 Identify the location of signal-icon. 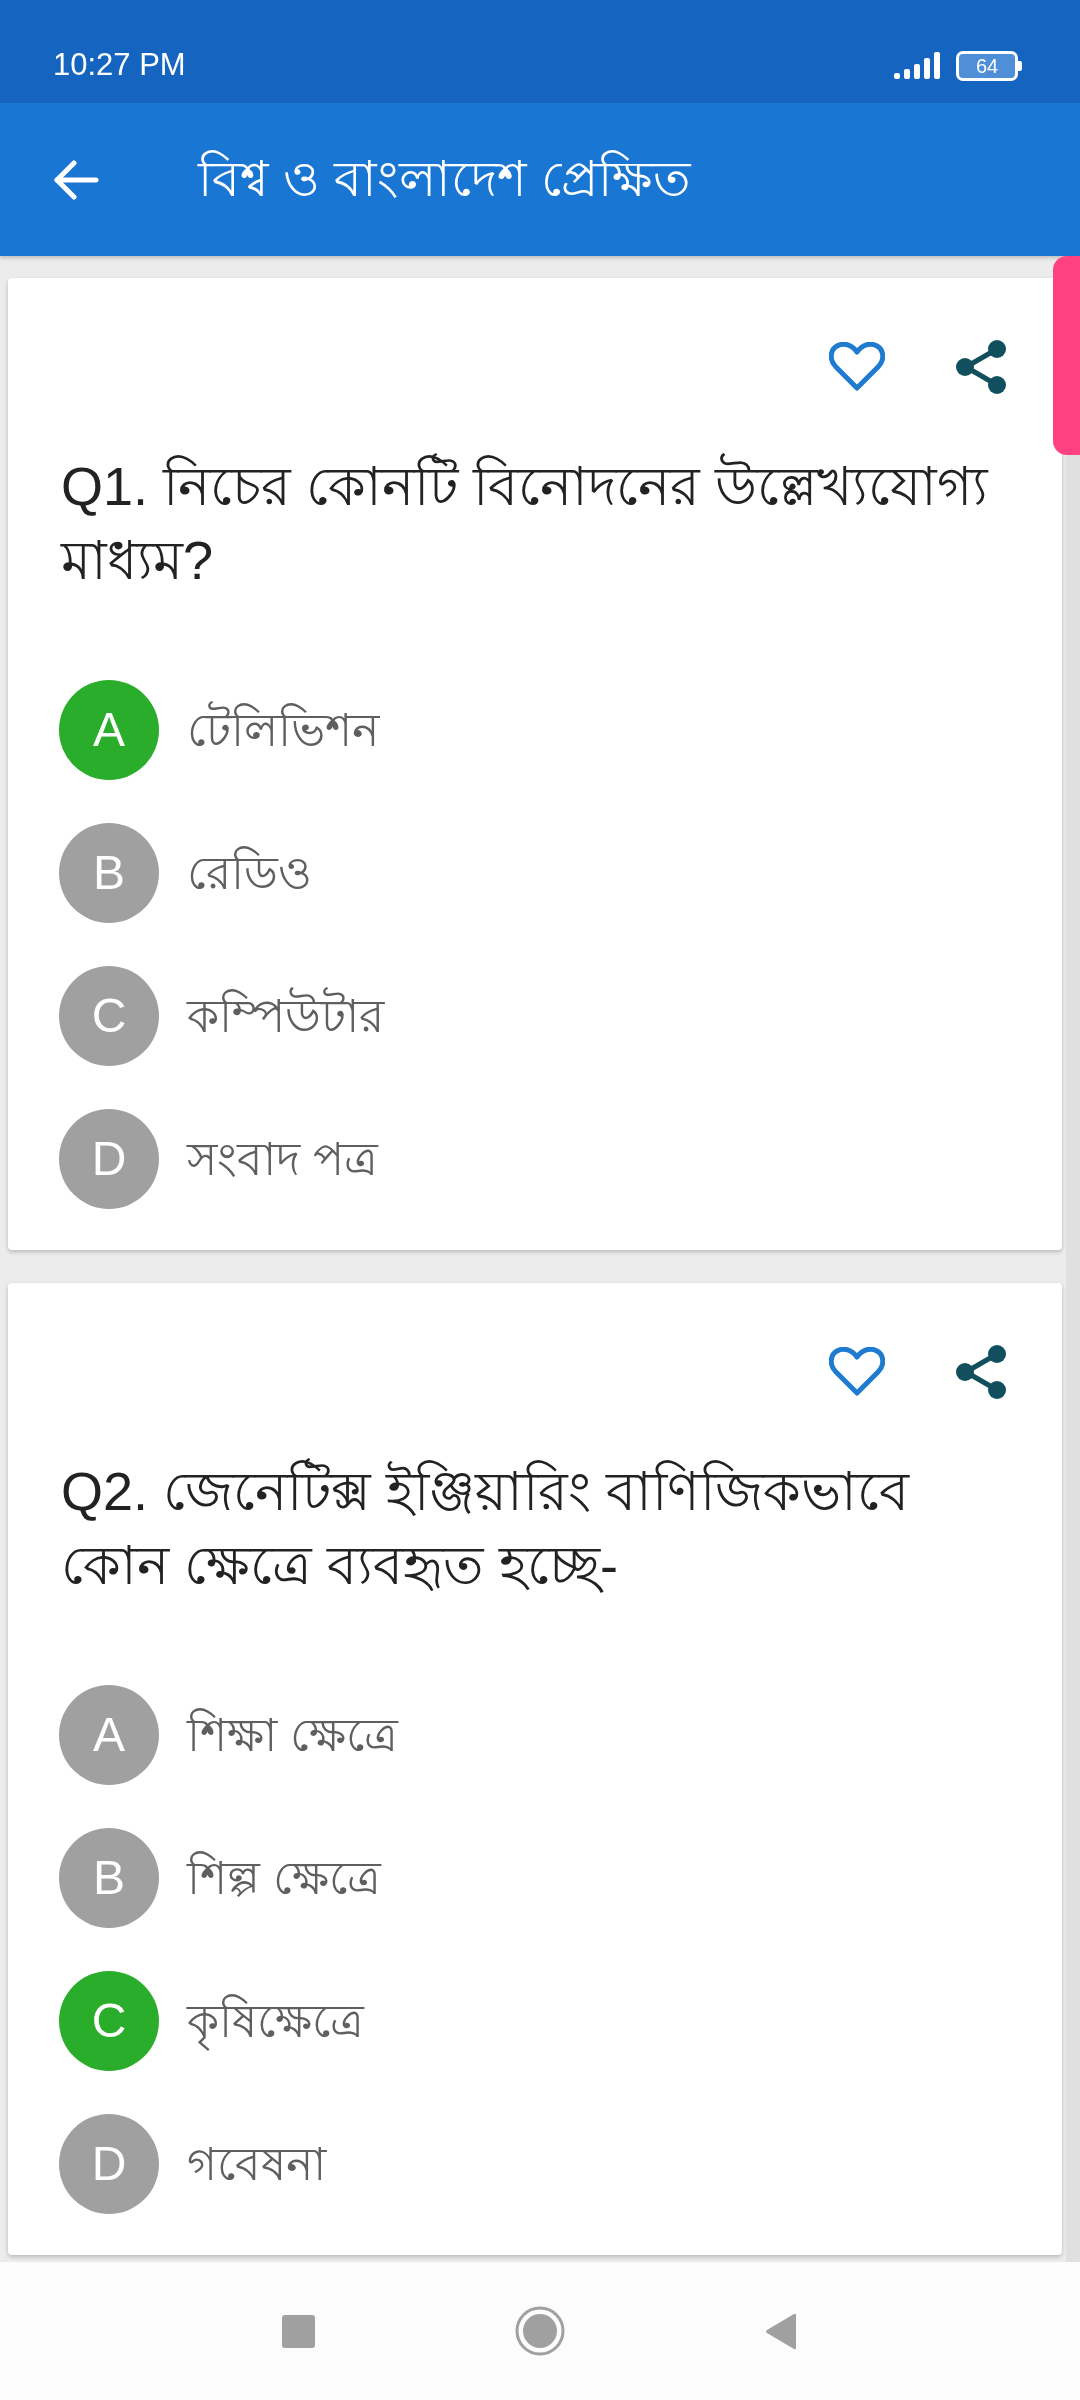
(918, 65).